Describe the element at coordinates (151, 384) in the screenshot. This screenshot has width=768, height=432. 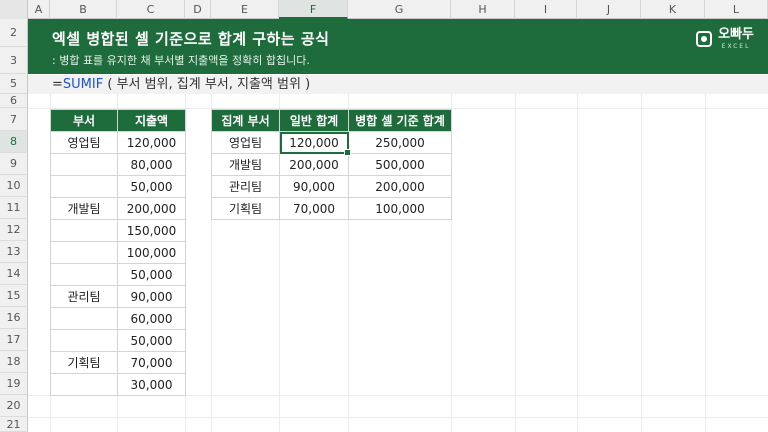
I see `cell-expense: 30,000` at that location.